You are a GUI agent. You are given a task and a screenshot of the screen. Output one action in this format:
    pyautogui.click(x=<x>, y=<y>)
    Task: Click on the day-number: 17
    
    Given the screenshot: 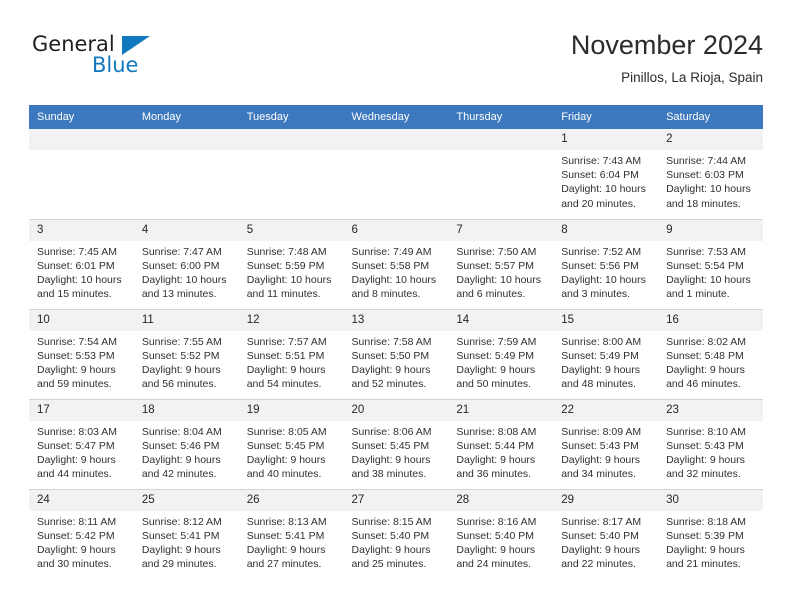 What is the action you would take?
    pyautogui.click(x=81, y=410)
    